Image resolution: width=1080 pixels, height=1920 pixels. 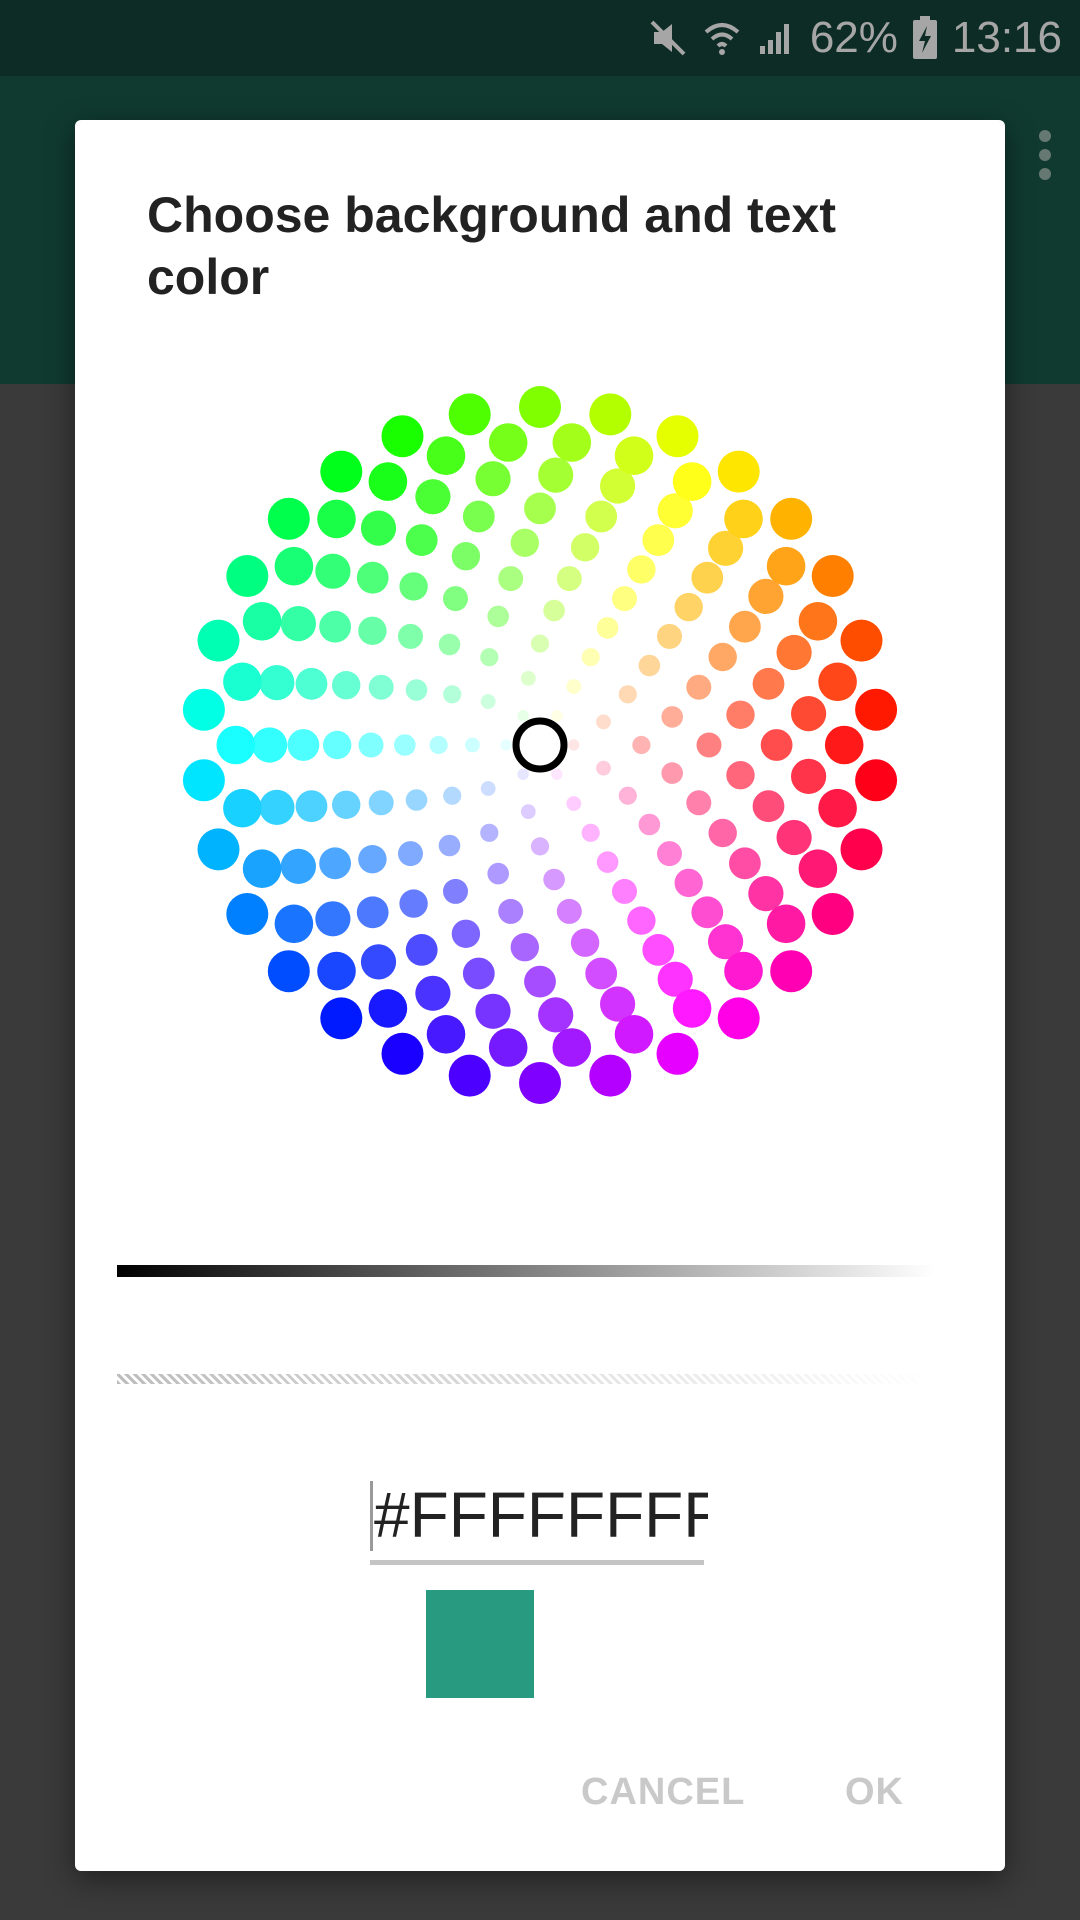 What do you see at coordinates (540, 745) in the screenshot?
I see `selected-color-ring-icon` at bounding box center [540, 745].